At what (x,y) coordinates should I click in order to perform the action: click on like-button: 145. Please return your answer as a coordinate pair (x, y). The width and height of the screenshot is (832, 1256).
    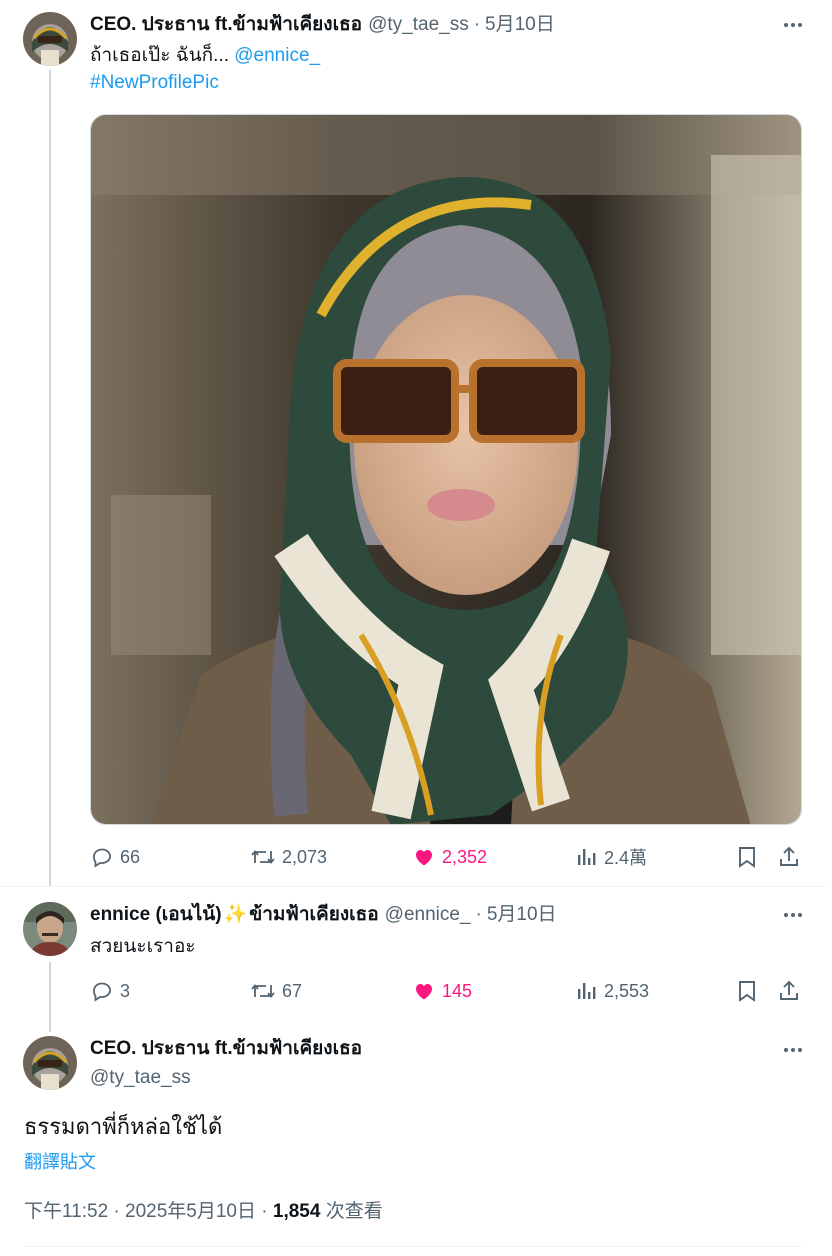
    Looking at the image, I should click on (442, 991).